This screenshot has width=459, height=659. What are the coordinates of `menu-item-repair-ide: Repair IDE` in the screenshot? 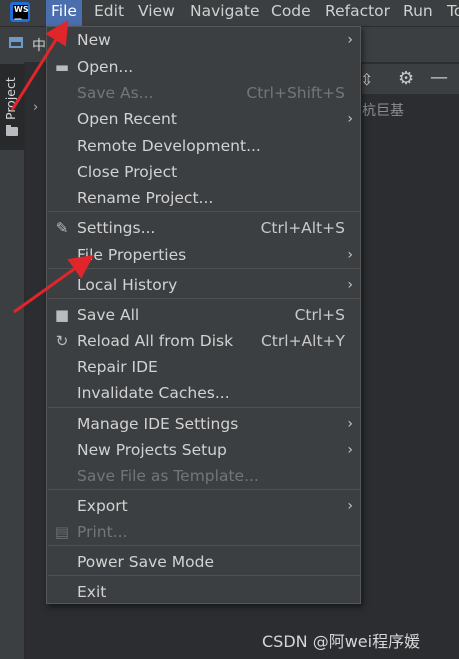 It's located at (203, 367).